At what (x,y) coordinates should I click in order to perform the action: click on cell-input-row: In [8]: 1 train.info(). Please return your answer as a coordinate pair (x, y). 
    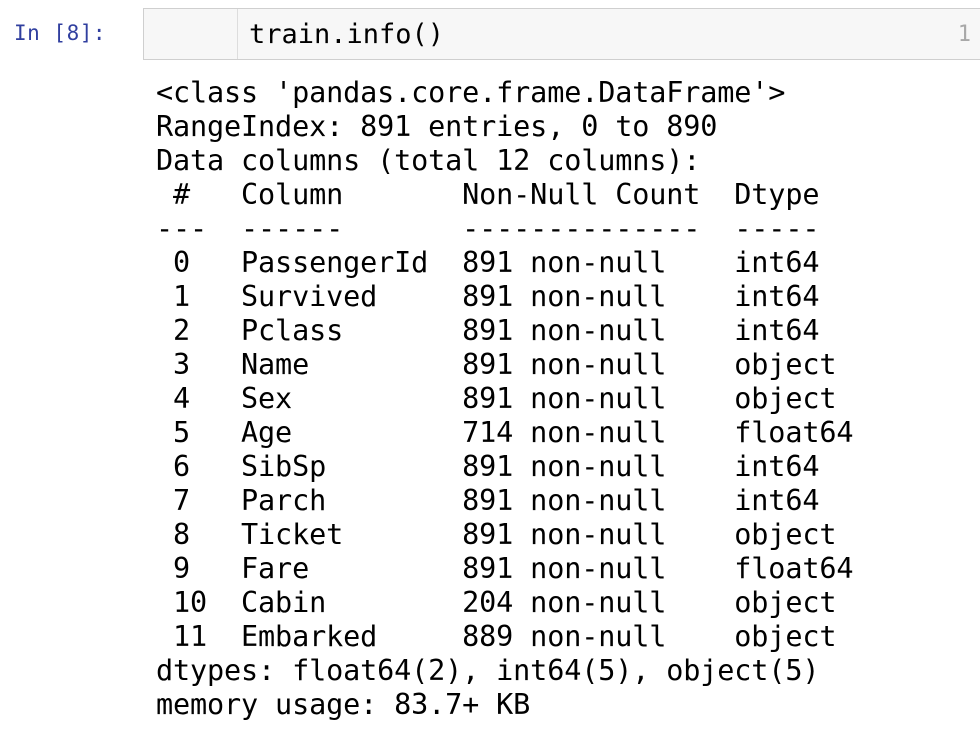
    Looking at the image, I should click on (490, 35).